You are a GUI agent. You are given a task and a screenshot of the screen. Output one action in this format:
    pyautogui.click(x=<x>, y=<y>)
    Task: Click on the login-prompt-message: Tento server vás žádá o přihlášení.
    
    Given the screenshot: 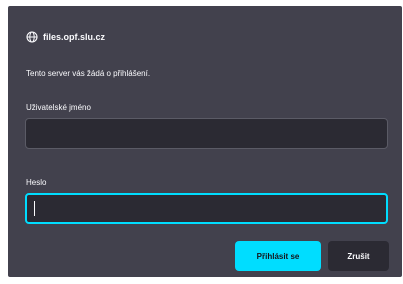 What is the action you would take?
    pyautogui.click(x=88, y=73)
    